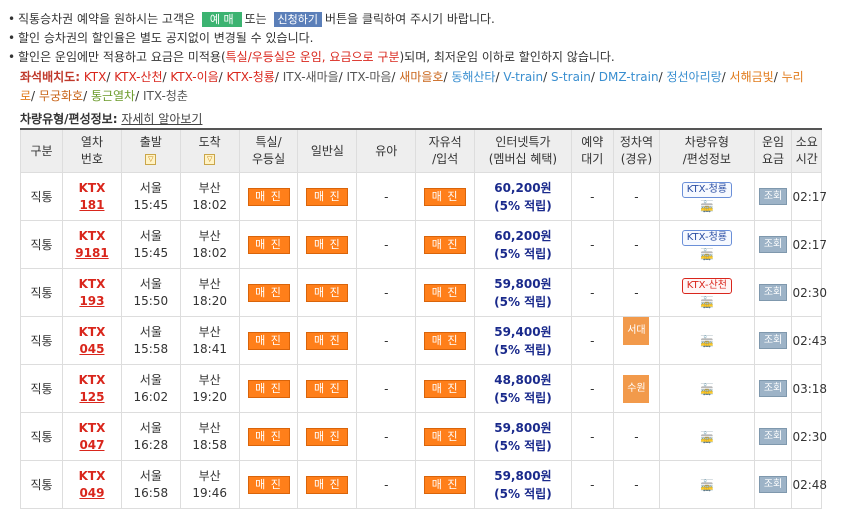 This screenshot has height=527, width=846. What do you see at coordinates (809, 436) in the screenshot?
I see `cell-duration: 02:30` at bounding box center [809, 436].